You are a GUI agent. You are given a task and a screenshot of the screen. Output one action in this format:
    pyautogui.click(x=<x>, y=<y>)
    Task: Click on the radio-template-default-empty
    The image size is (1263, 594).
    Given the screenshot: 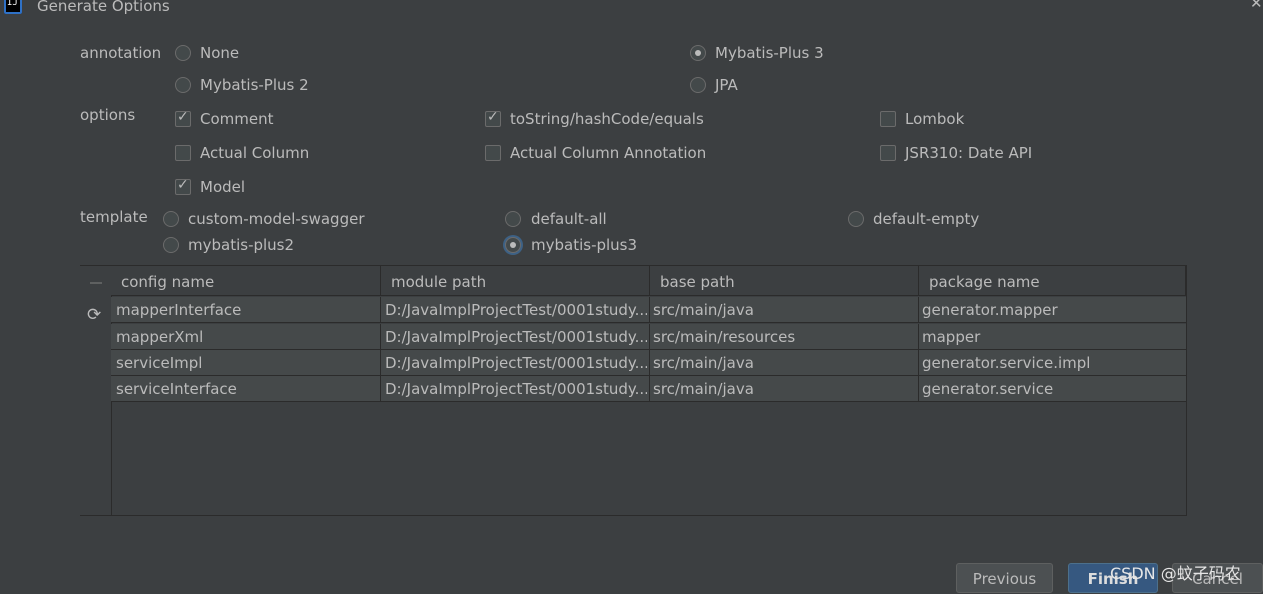 What is the action you would take?
    pyautogui.click(x=856, y=219)
    